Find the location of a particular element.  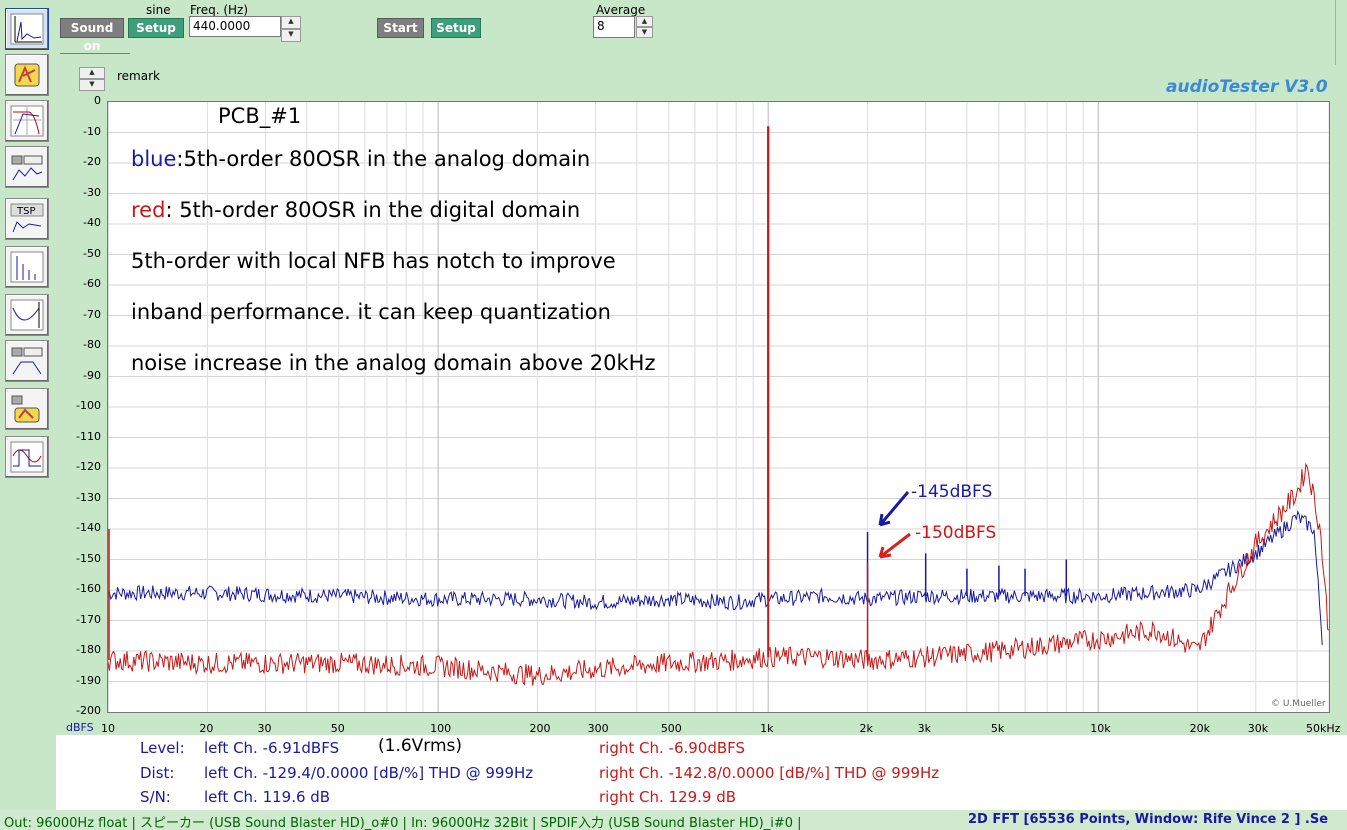

level-left-value: left Ch. -6.91dBFS is located at coordinates (272, 748).